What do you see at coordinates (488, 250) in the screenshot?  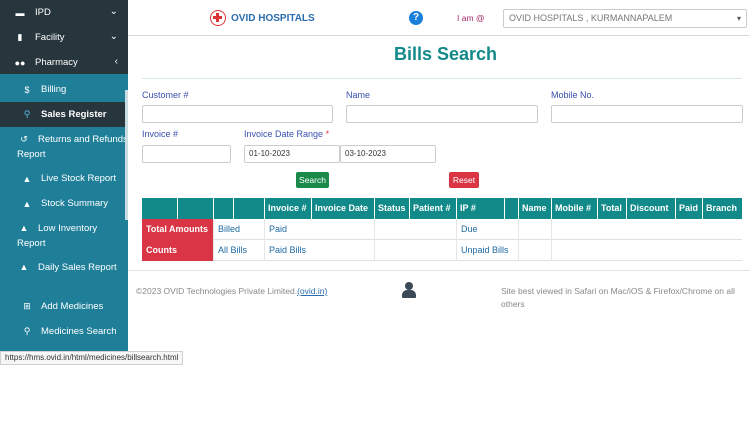 I see `unpaid-bills-link: Unpaid Bills` at bounding box center [488, 250].